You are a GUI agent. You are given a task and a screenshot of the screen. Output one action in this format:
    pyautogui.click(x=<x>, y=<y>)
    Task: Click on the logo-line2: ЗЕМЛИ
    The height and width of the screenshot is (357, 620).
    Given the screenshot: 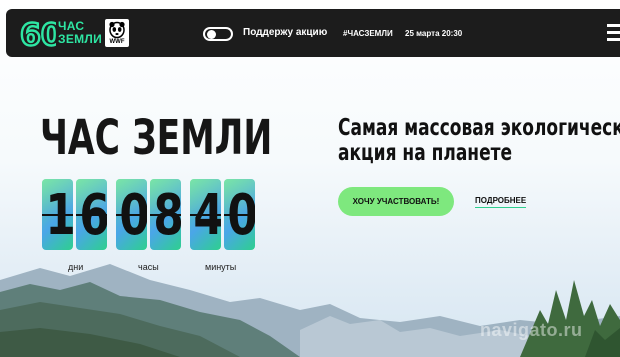 What is the action you would take?
    pyautogui.click(x=80, y=39)
    